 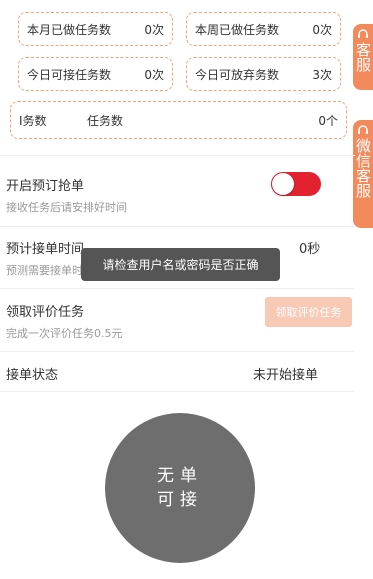 I want to click on stat-week-tasks: 本周已做任务数 0次, so click(x=263, y=29).